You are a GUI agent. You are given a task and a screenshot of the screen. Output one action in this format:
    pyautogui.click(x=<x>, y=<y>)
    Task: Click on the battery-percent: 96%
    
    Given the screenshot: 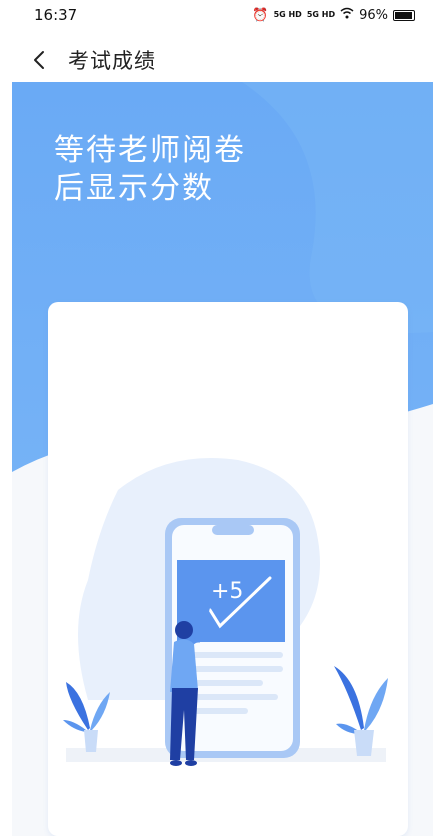 What is the action you would take?
    pyautogui.click(x=373, y=15)
    